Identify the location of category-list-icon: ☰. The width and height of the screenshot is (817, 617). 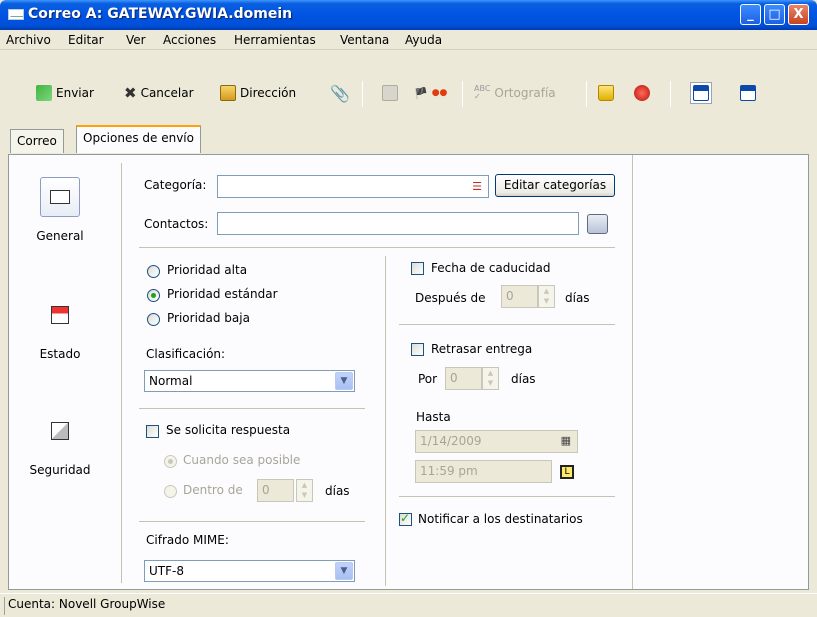
(477, 186).